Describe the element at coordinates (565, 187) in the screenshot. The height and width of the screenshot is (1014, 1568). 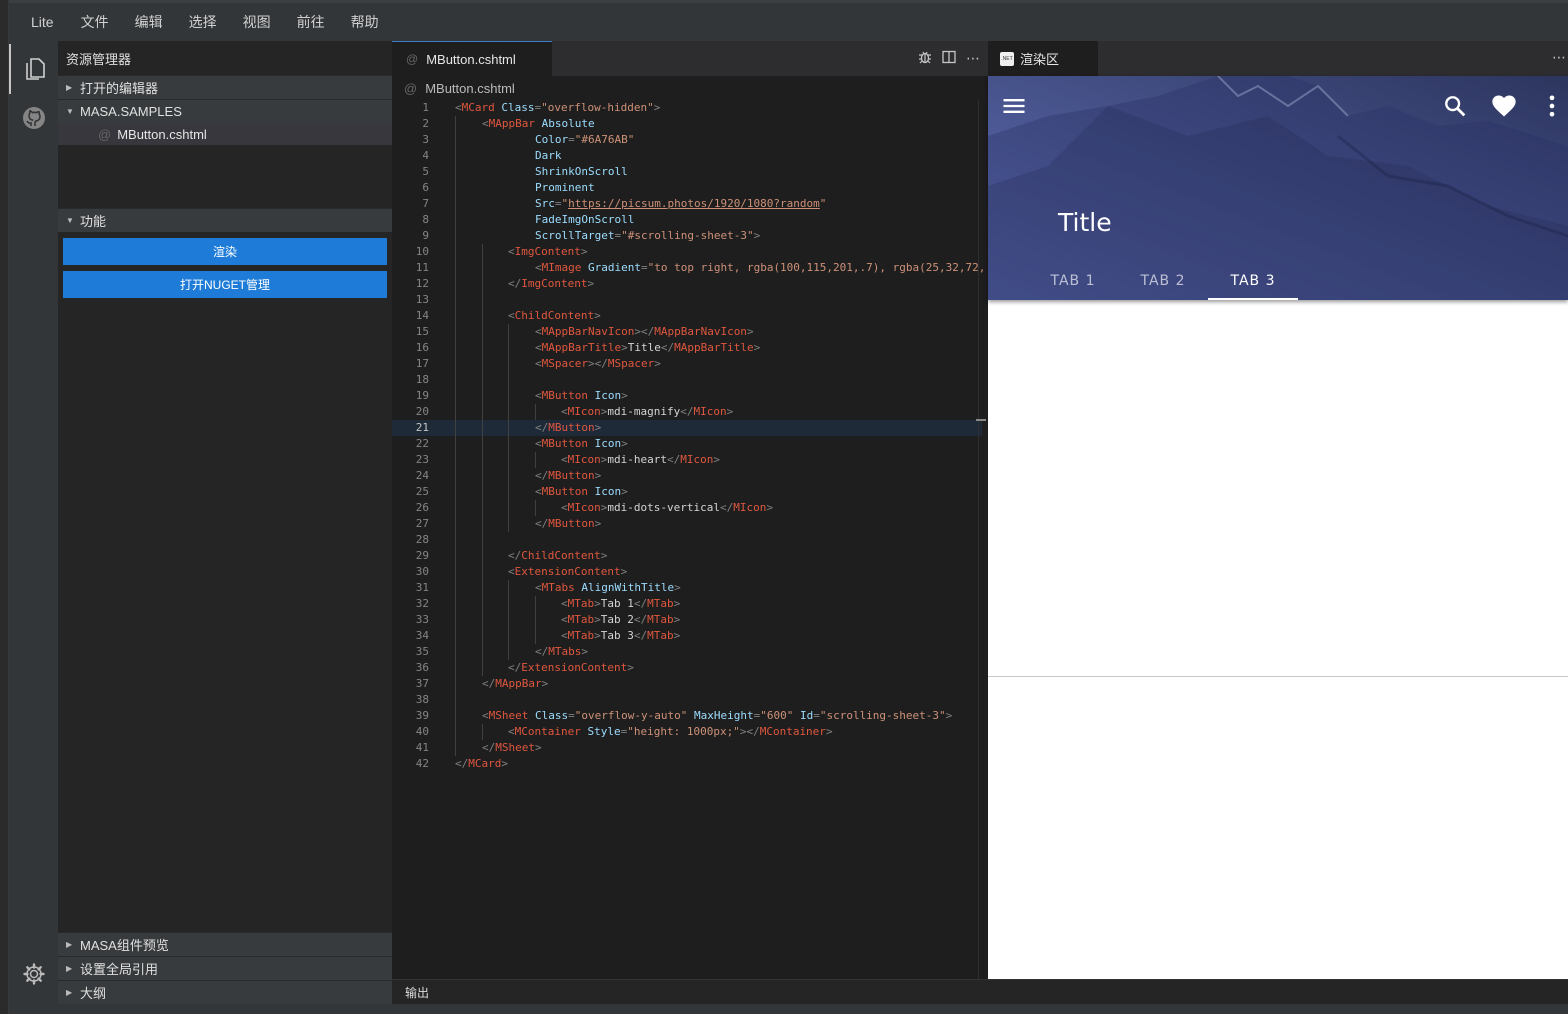
I see `code-text: Prominent` at that location.